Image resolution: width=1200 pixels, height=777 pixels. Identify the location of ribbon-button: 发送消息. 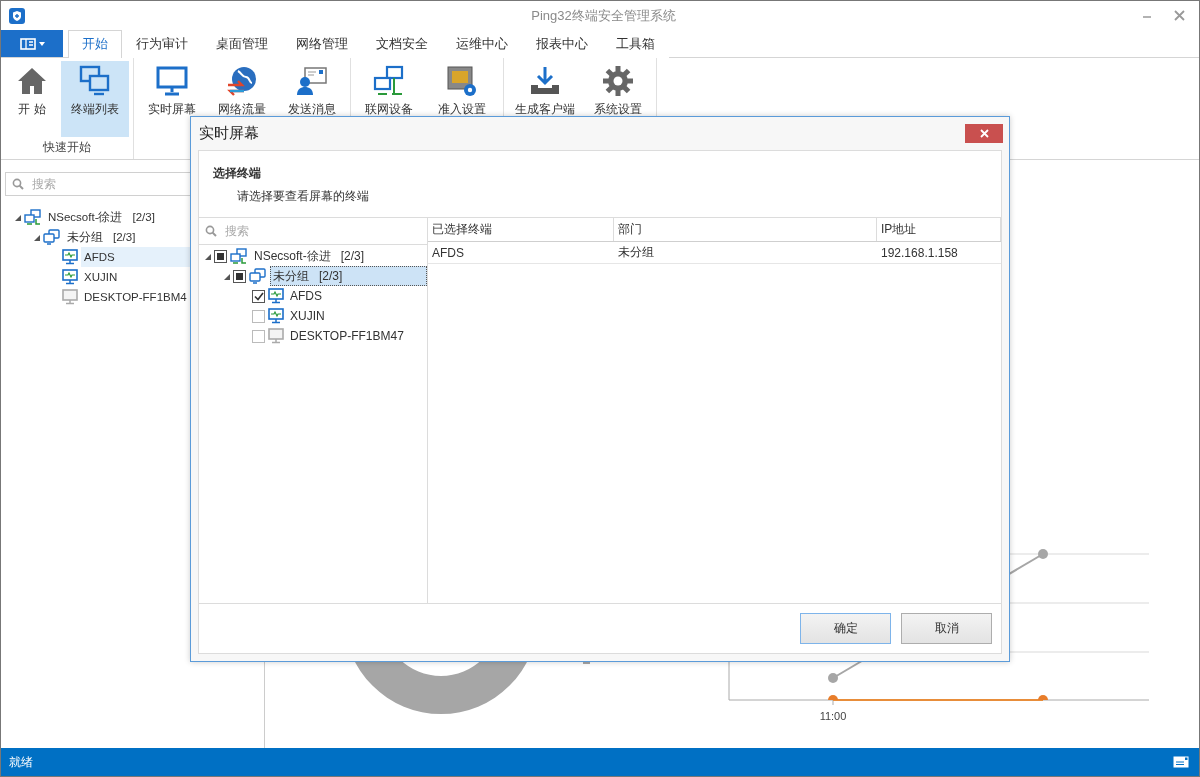
(312, 99).